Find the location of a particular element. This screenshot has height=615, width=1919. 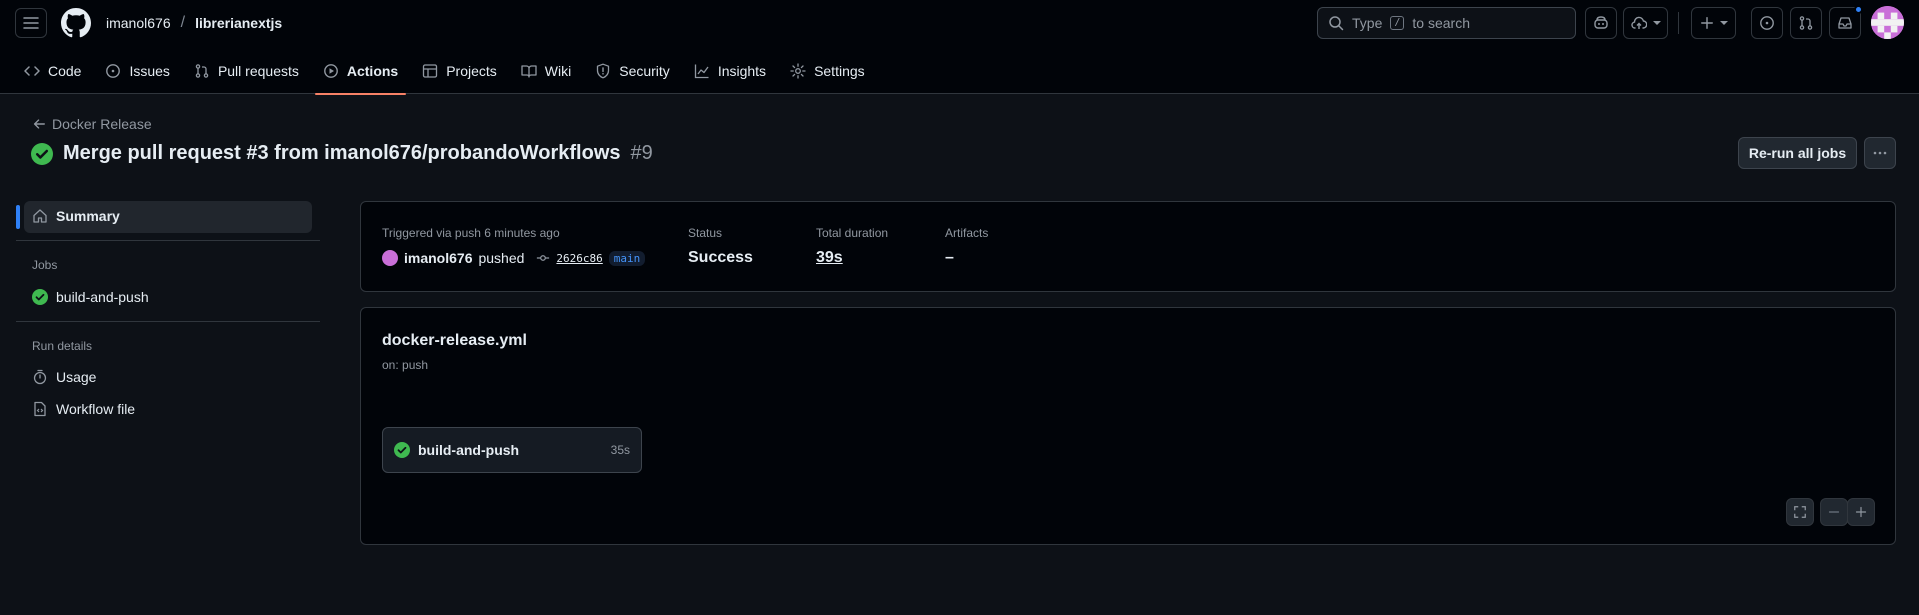

push-info: imanol676 pushed 2626c86 main is located at coordinates (514, 258).